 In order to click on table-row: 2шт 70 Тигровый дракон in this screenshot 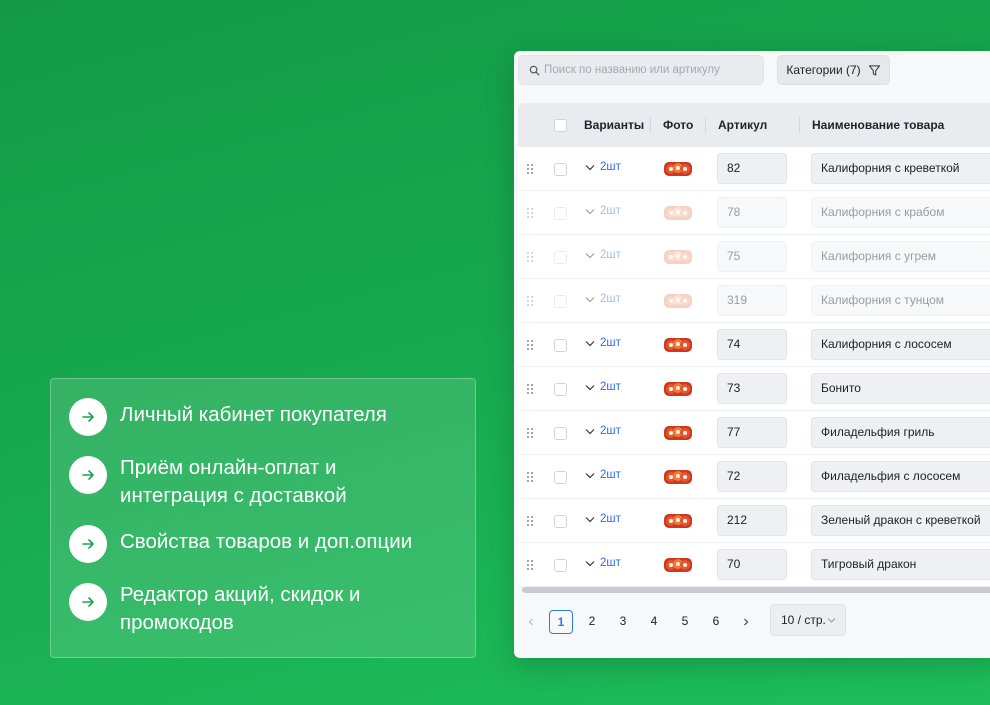, I will do `click(754, 565)`.